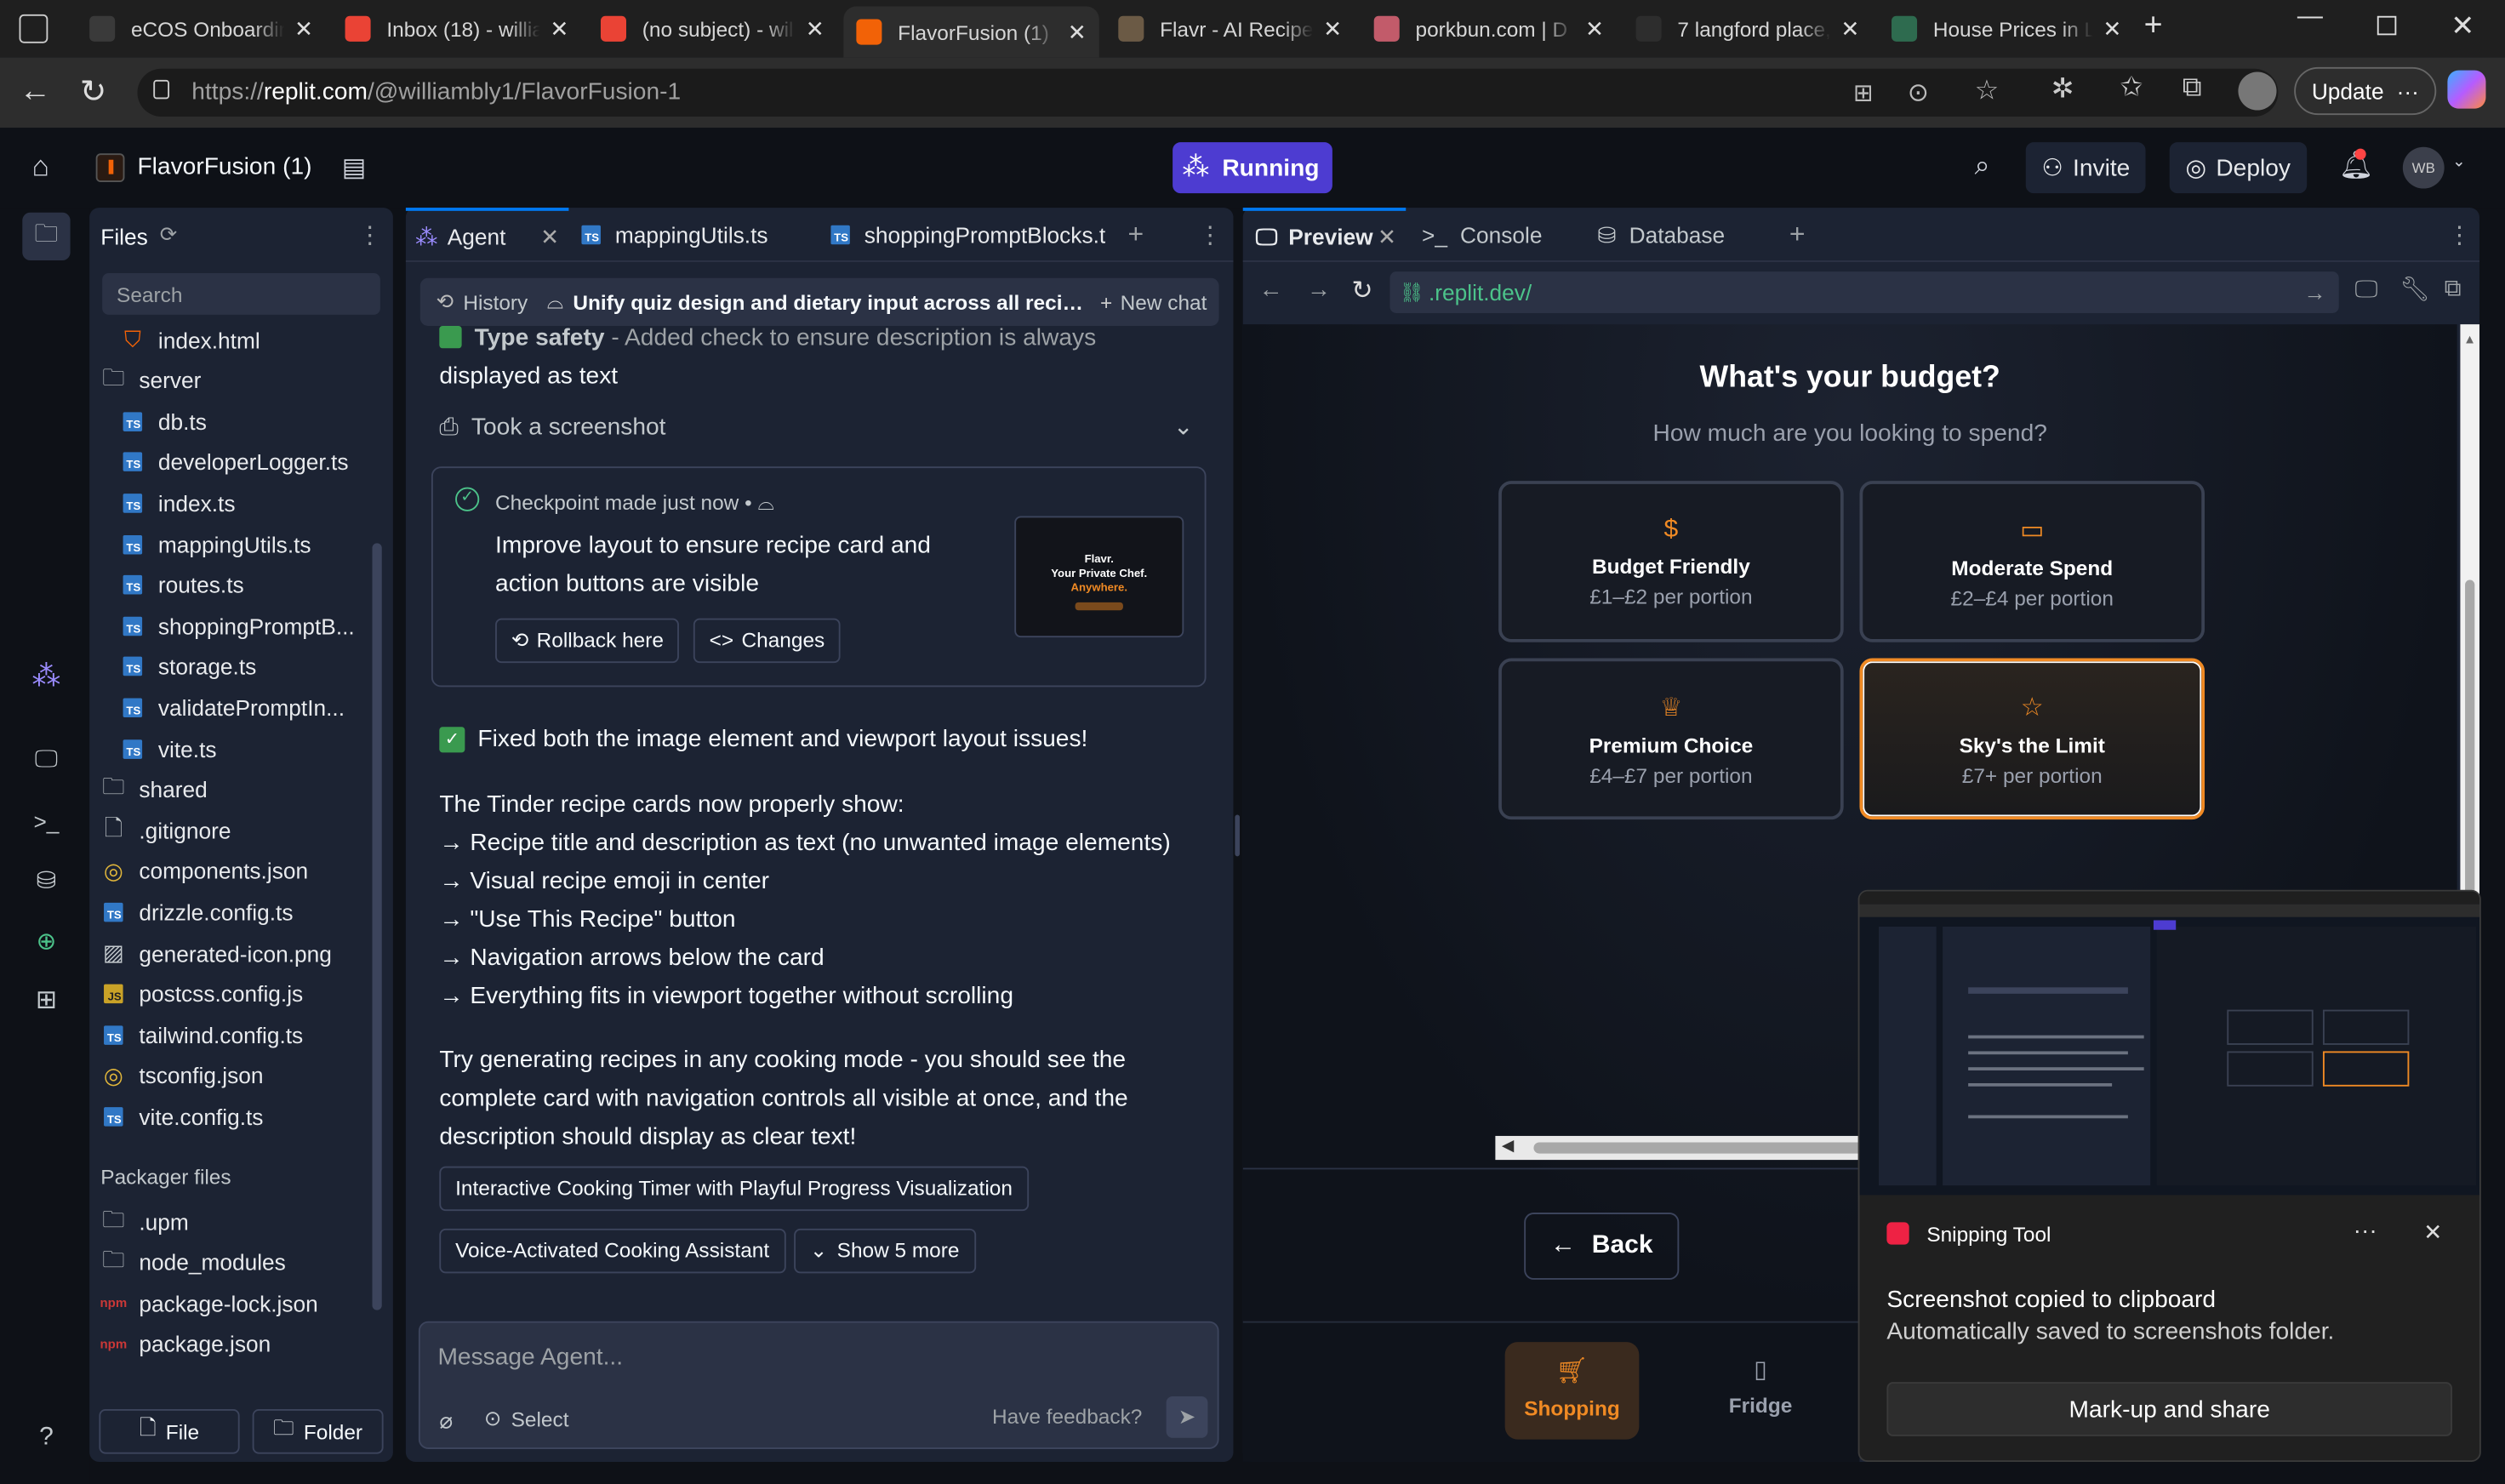 This screenshot has height=1484, width=2505. Describe the element at coordinates (1572, 1391) in the screenshot. I see `nav-shopping: 🛒︎ Shopping` at that location.